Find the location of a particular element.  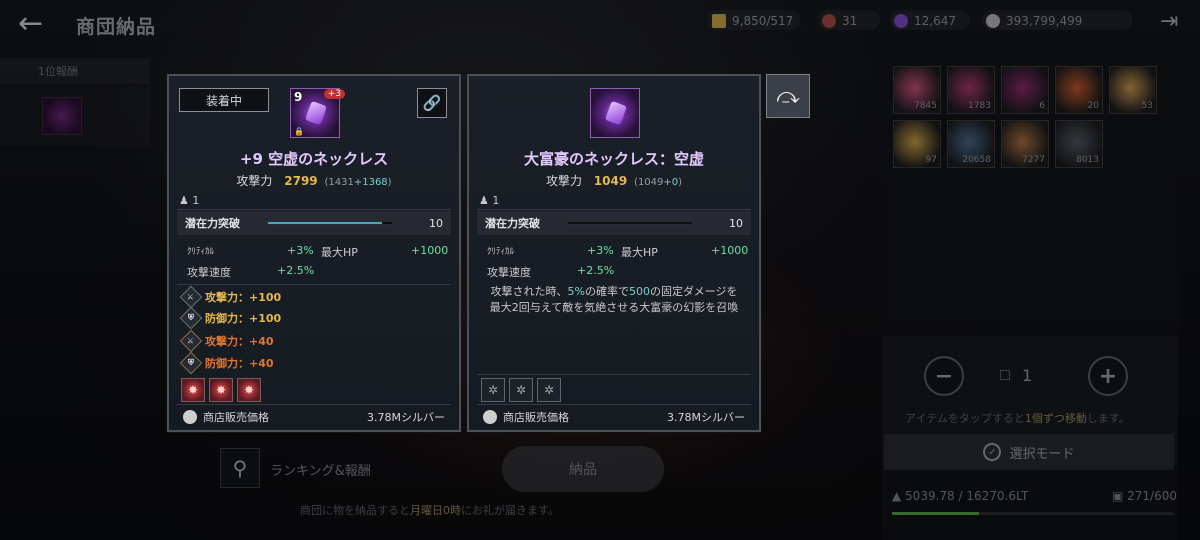

attack-value: 1049 is located at coordinates (610, 181).